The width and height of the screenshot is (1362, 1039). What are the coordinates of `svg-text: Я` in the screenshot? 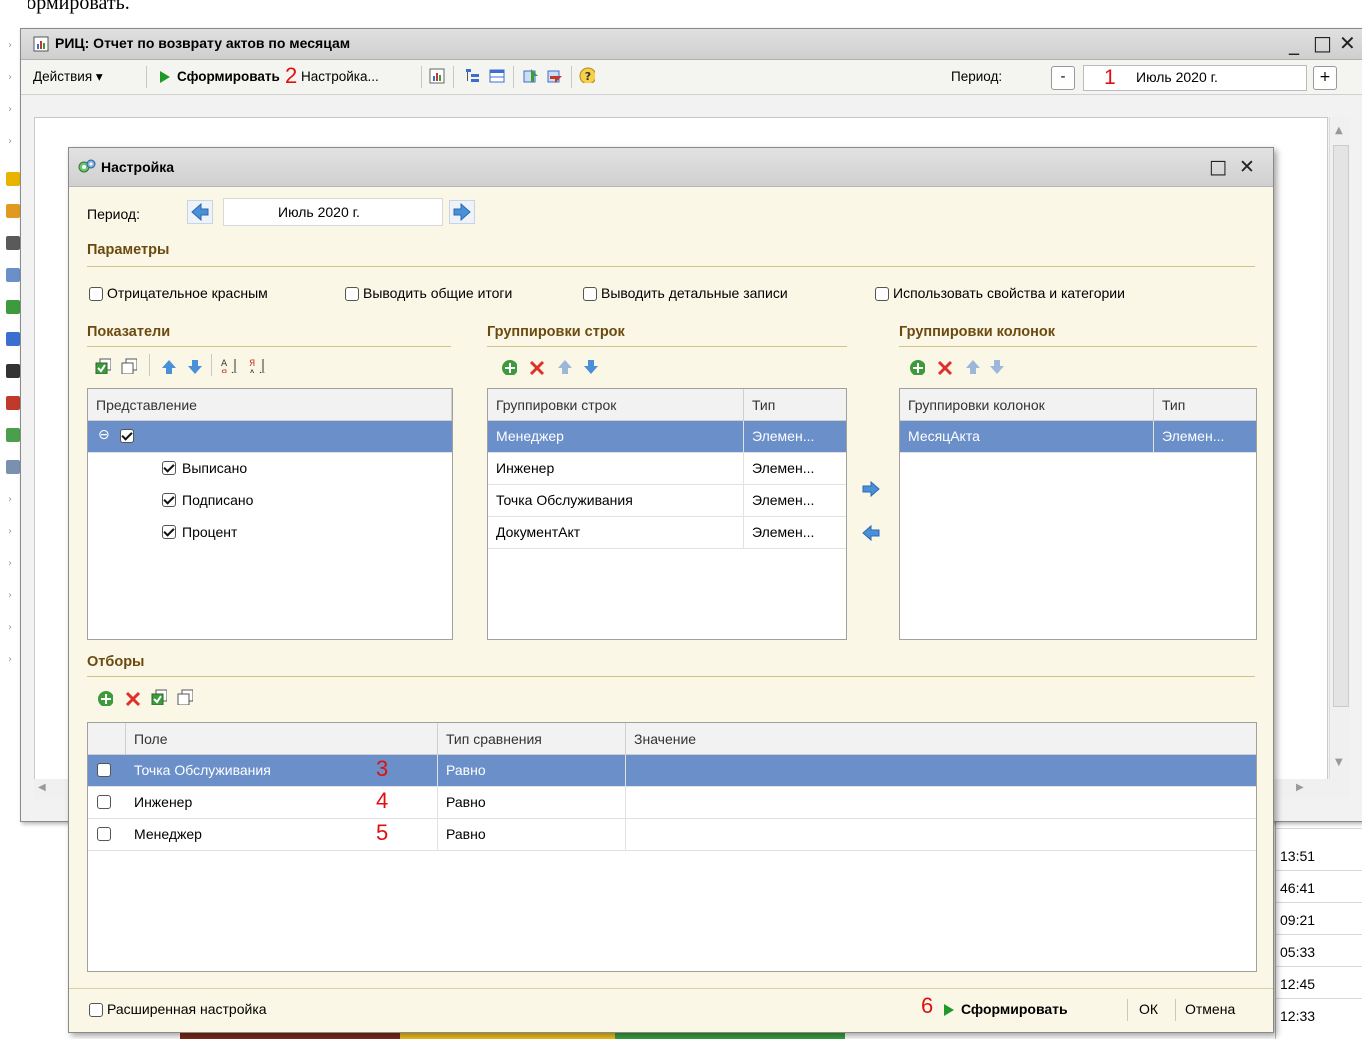 It's located at (252, 364).